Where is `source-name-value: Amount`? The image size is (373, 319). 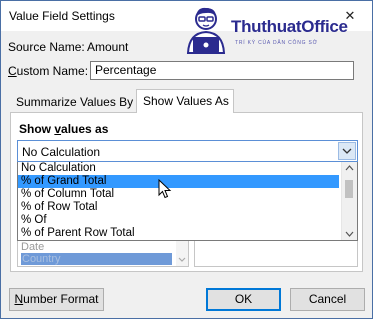 source-name-value: Amount is located at coordinates (108, 47).